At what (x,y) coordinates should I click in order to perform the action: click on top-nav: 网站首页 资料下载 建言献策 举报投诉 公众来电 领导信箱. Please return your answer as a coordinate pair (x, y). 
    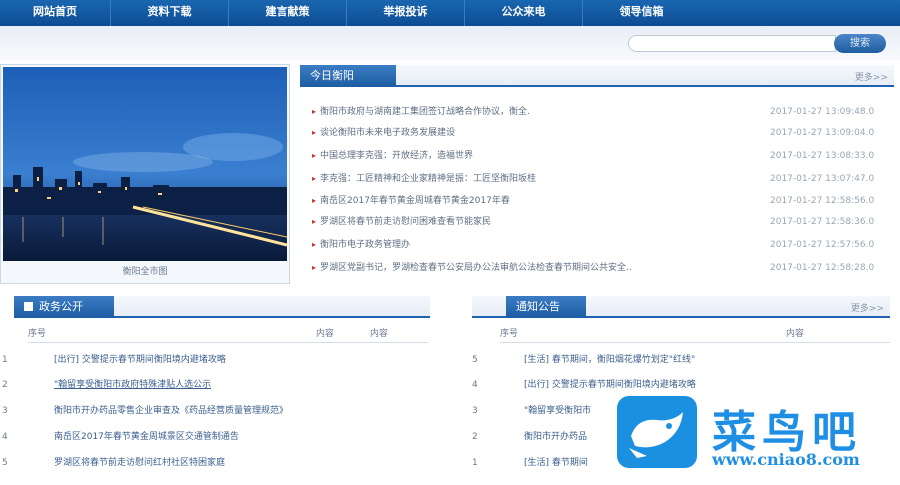
    Looking at the image, I should click on (450, 13).